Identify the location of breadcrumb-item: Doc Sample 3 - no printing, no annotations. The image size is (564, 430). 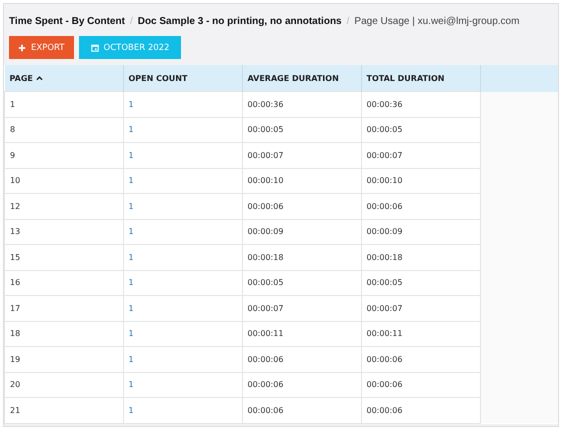
(240, 21).